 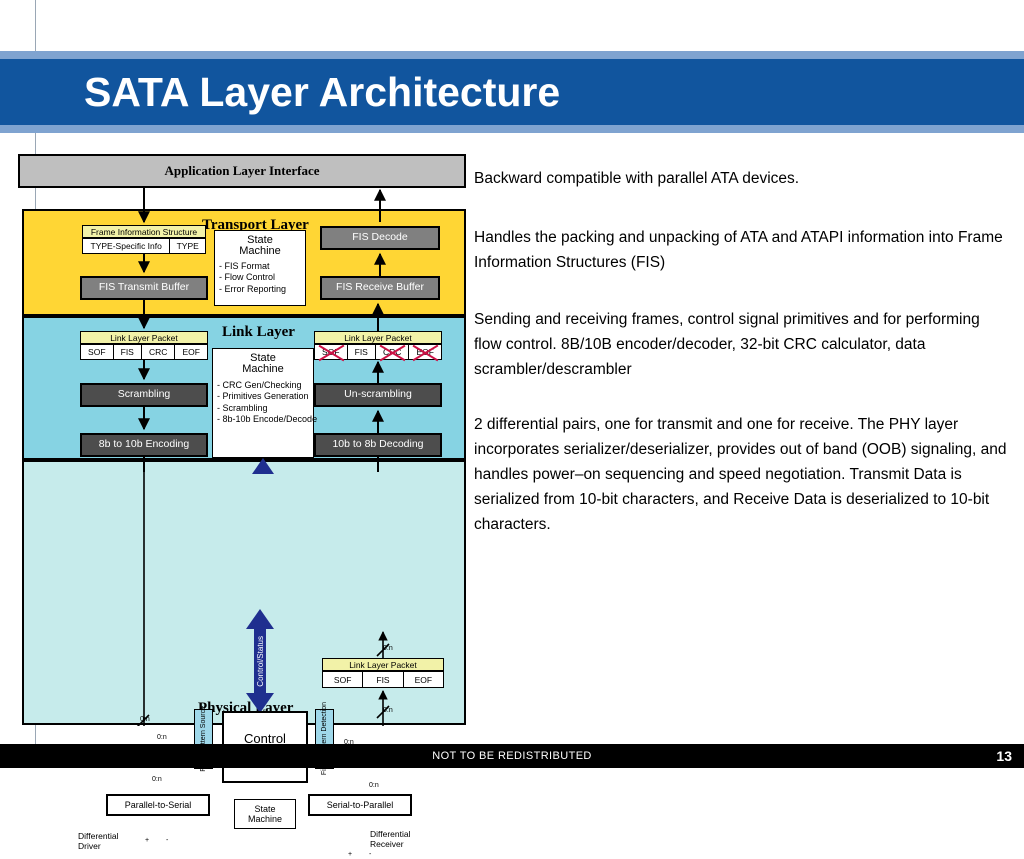 I want to click on dd-line2: Driver, so click(x=89, y=845).